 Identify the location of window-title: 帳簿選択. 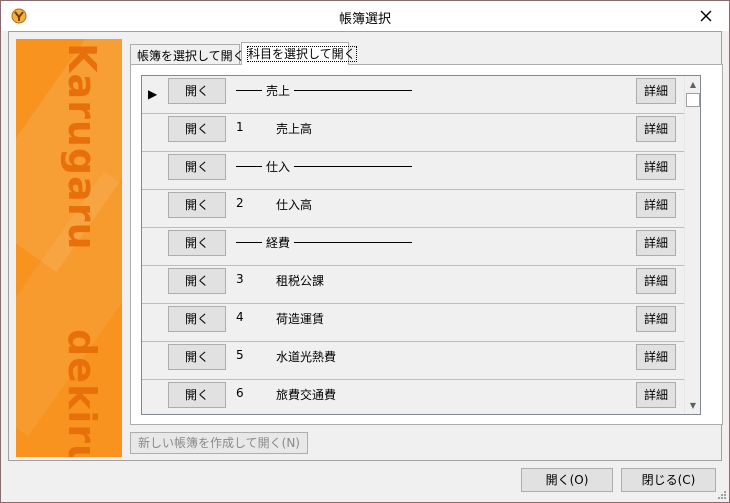
(364, 19).